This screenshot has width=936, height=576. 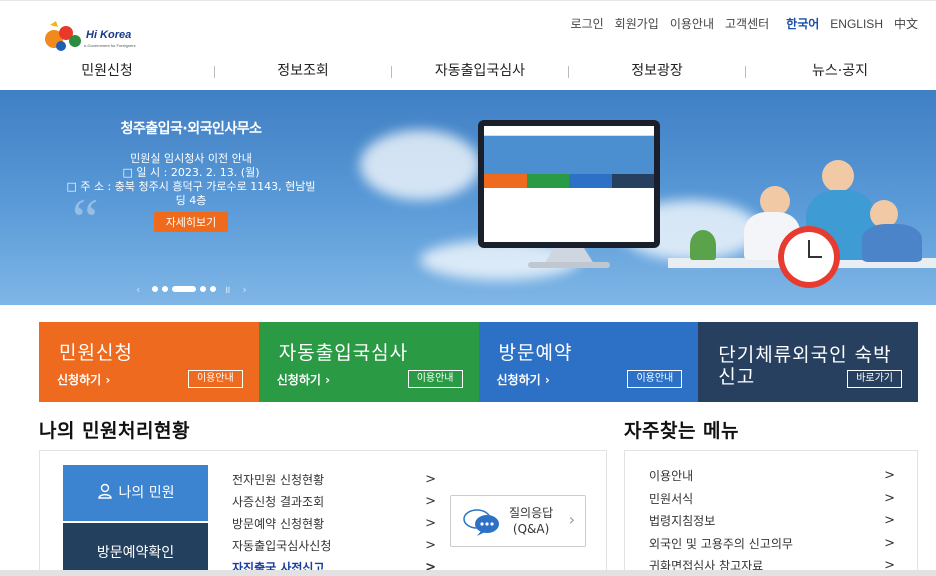 What do you see at coordinates (114, 431) in the screenshot?
I see `my-status-title: 나의 민원처리현황` at bounding box center [114, 431].